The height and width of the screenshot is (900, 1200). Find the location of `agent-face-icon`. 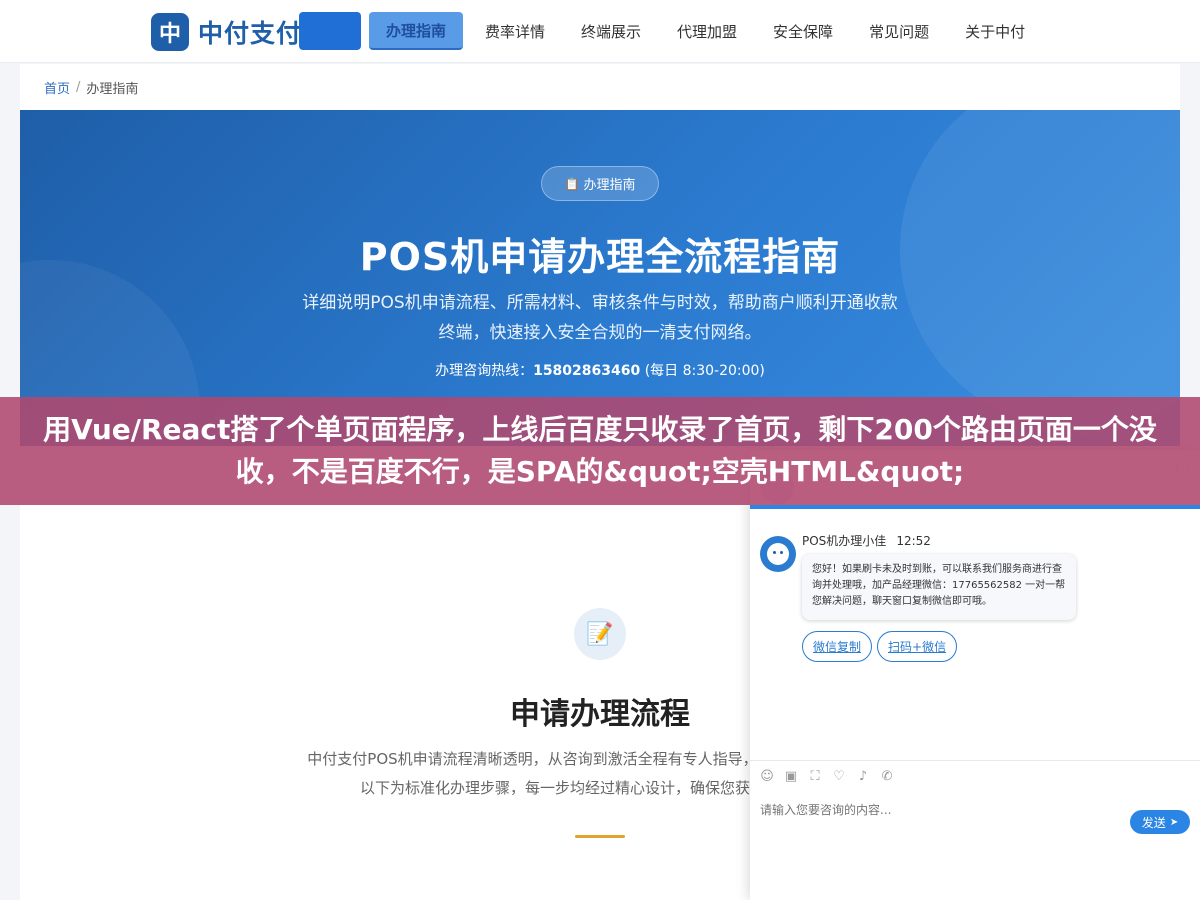

agent-face-icon is located at coordinates (778, 554).